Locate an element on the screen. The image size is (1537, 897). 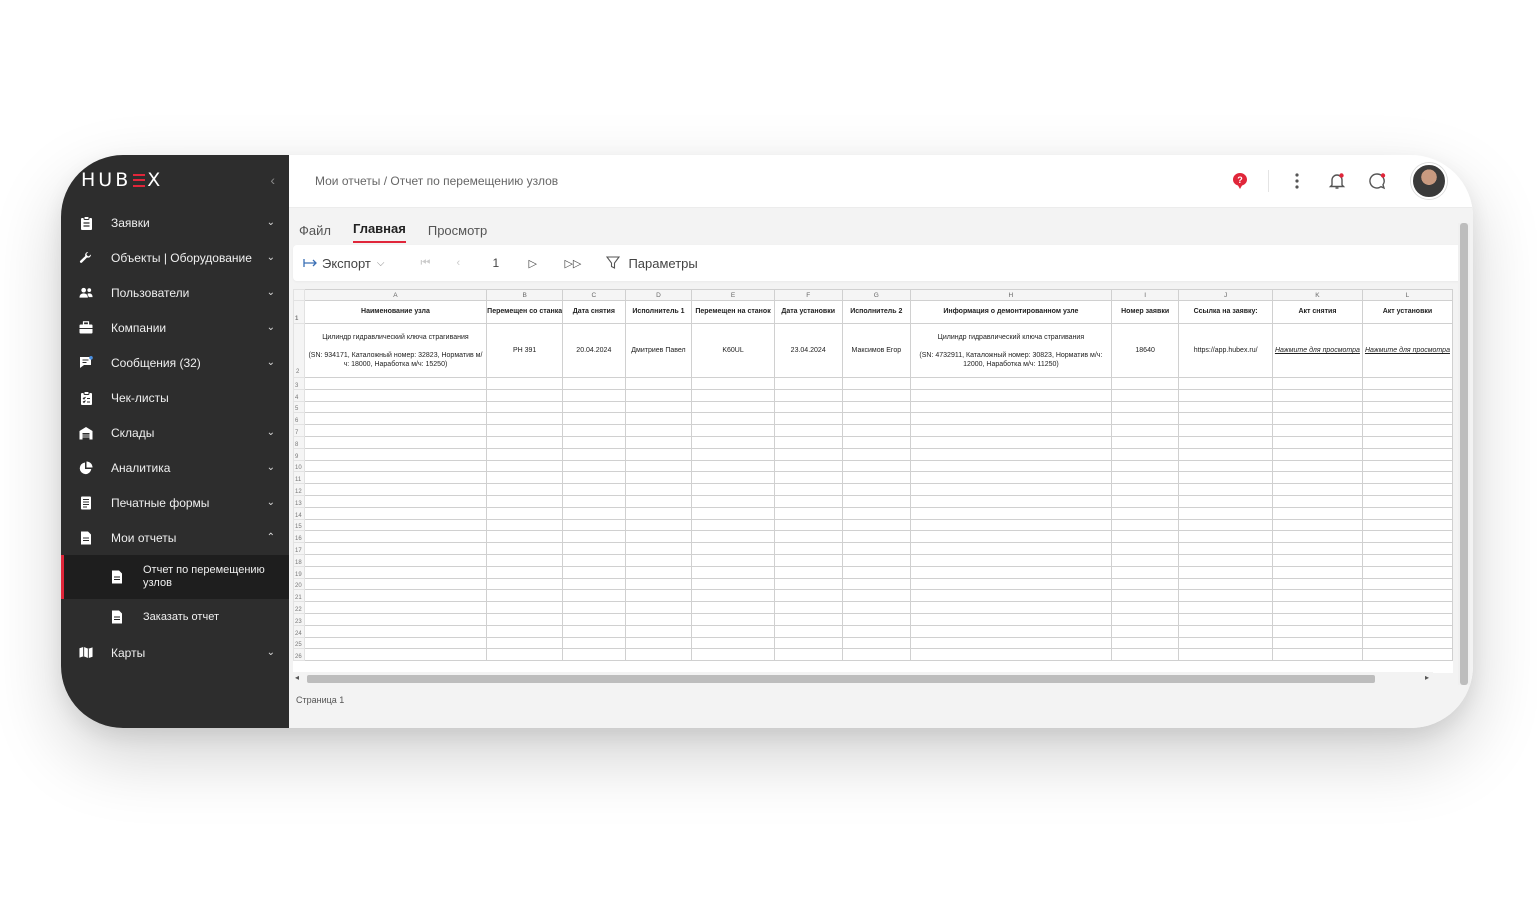
bell-icon is located at coordinates (1337, 181).